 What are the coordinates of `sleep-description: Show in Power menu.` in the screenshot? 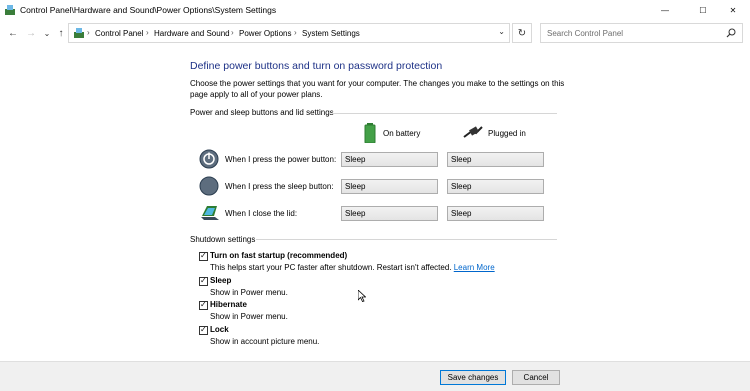 It's located at (249, 292).